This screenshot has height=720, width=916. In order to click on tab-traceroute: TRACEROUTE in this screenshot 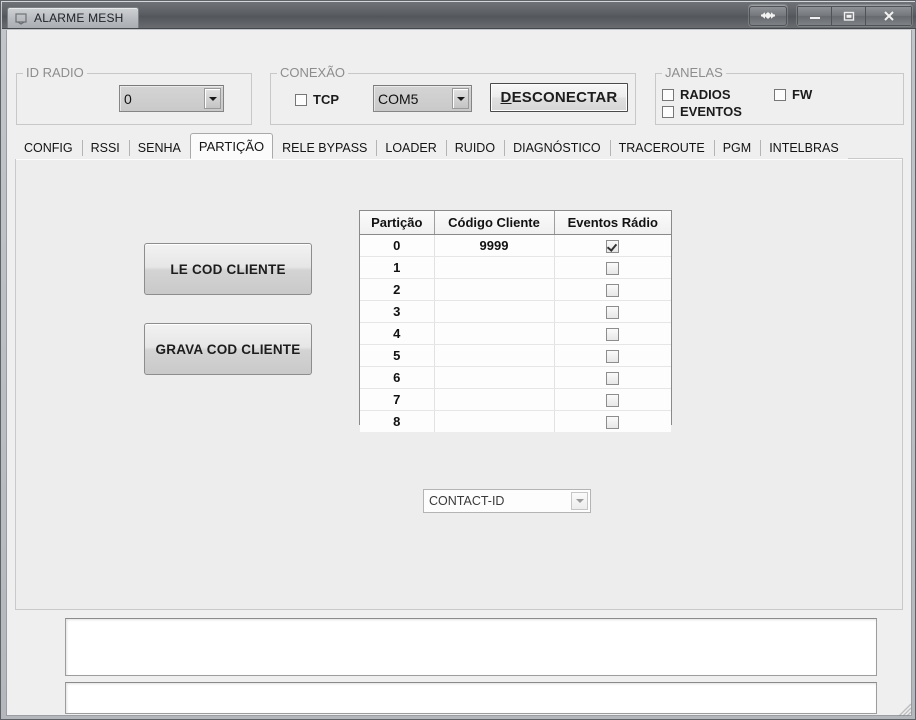, I will do `click(661, 148)`.